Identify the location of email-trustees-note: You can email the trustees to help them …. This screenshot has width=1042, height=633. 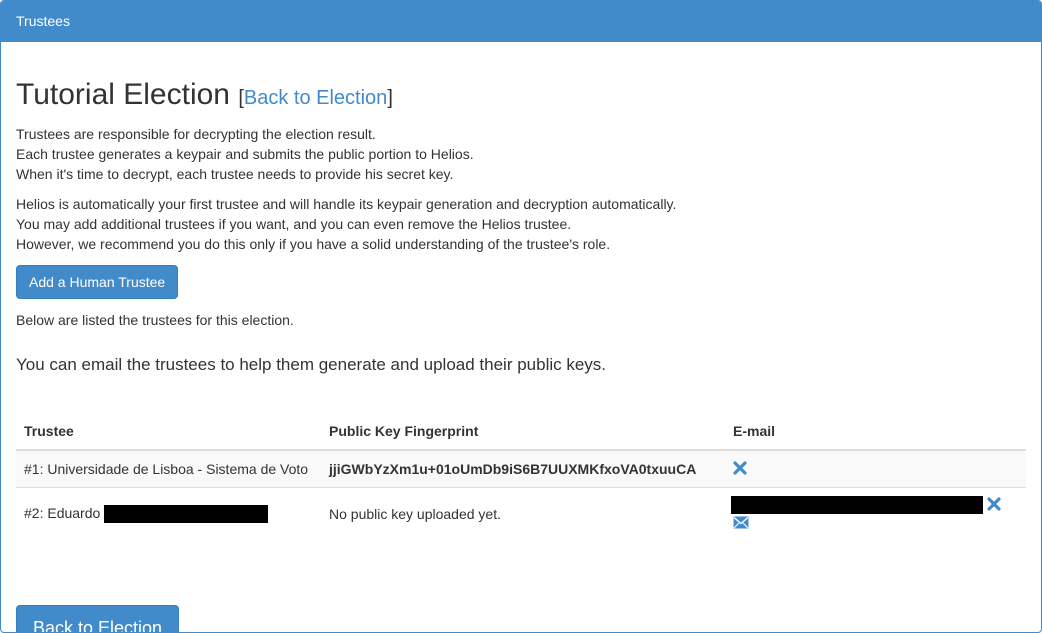
(311, 364).